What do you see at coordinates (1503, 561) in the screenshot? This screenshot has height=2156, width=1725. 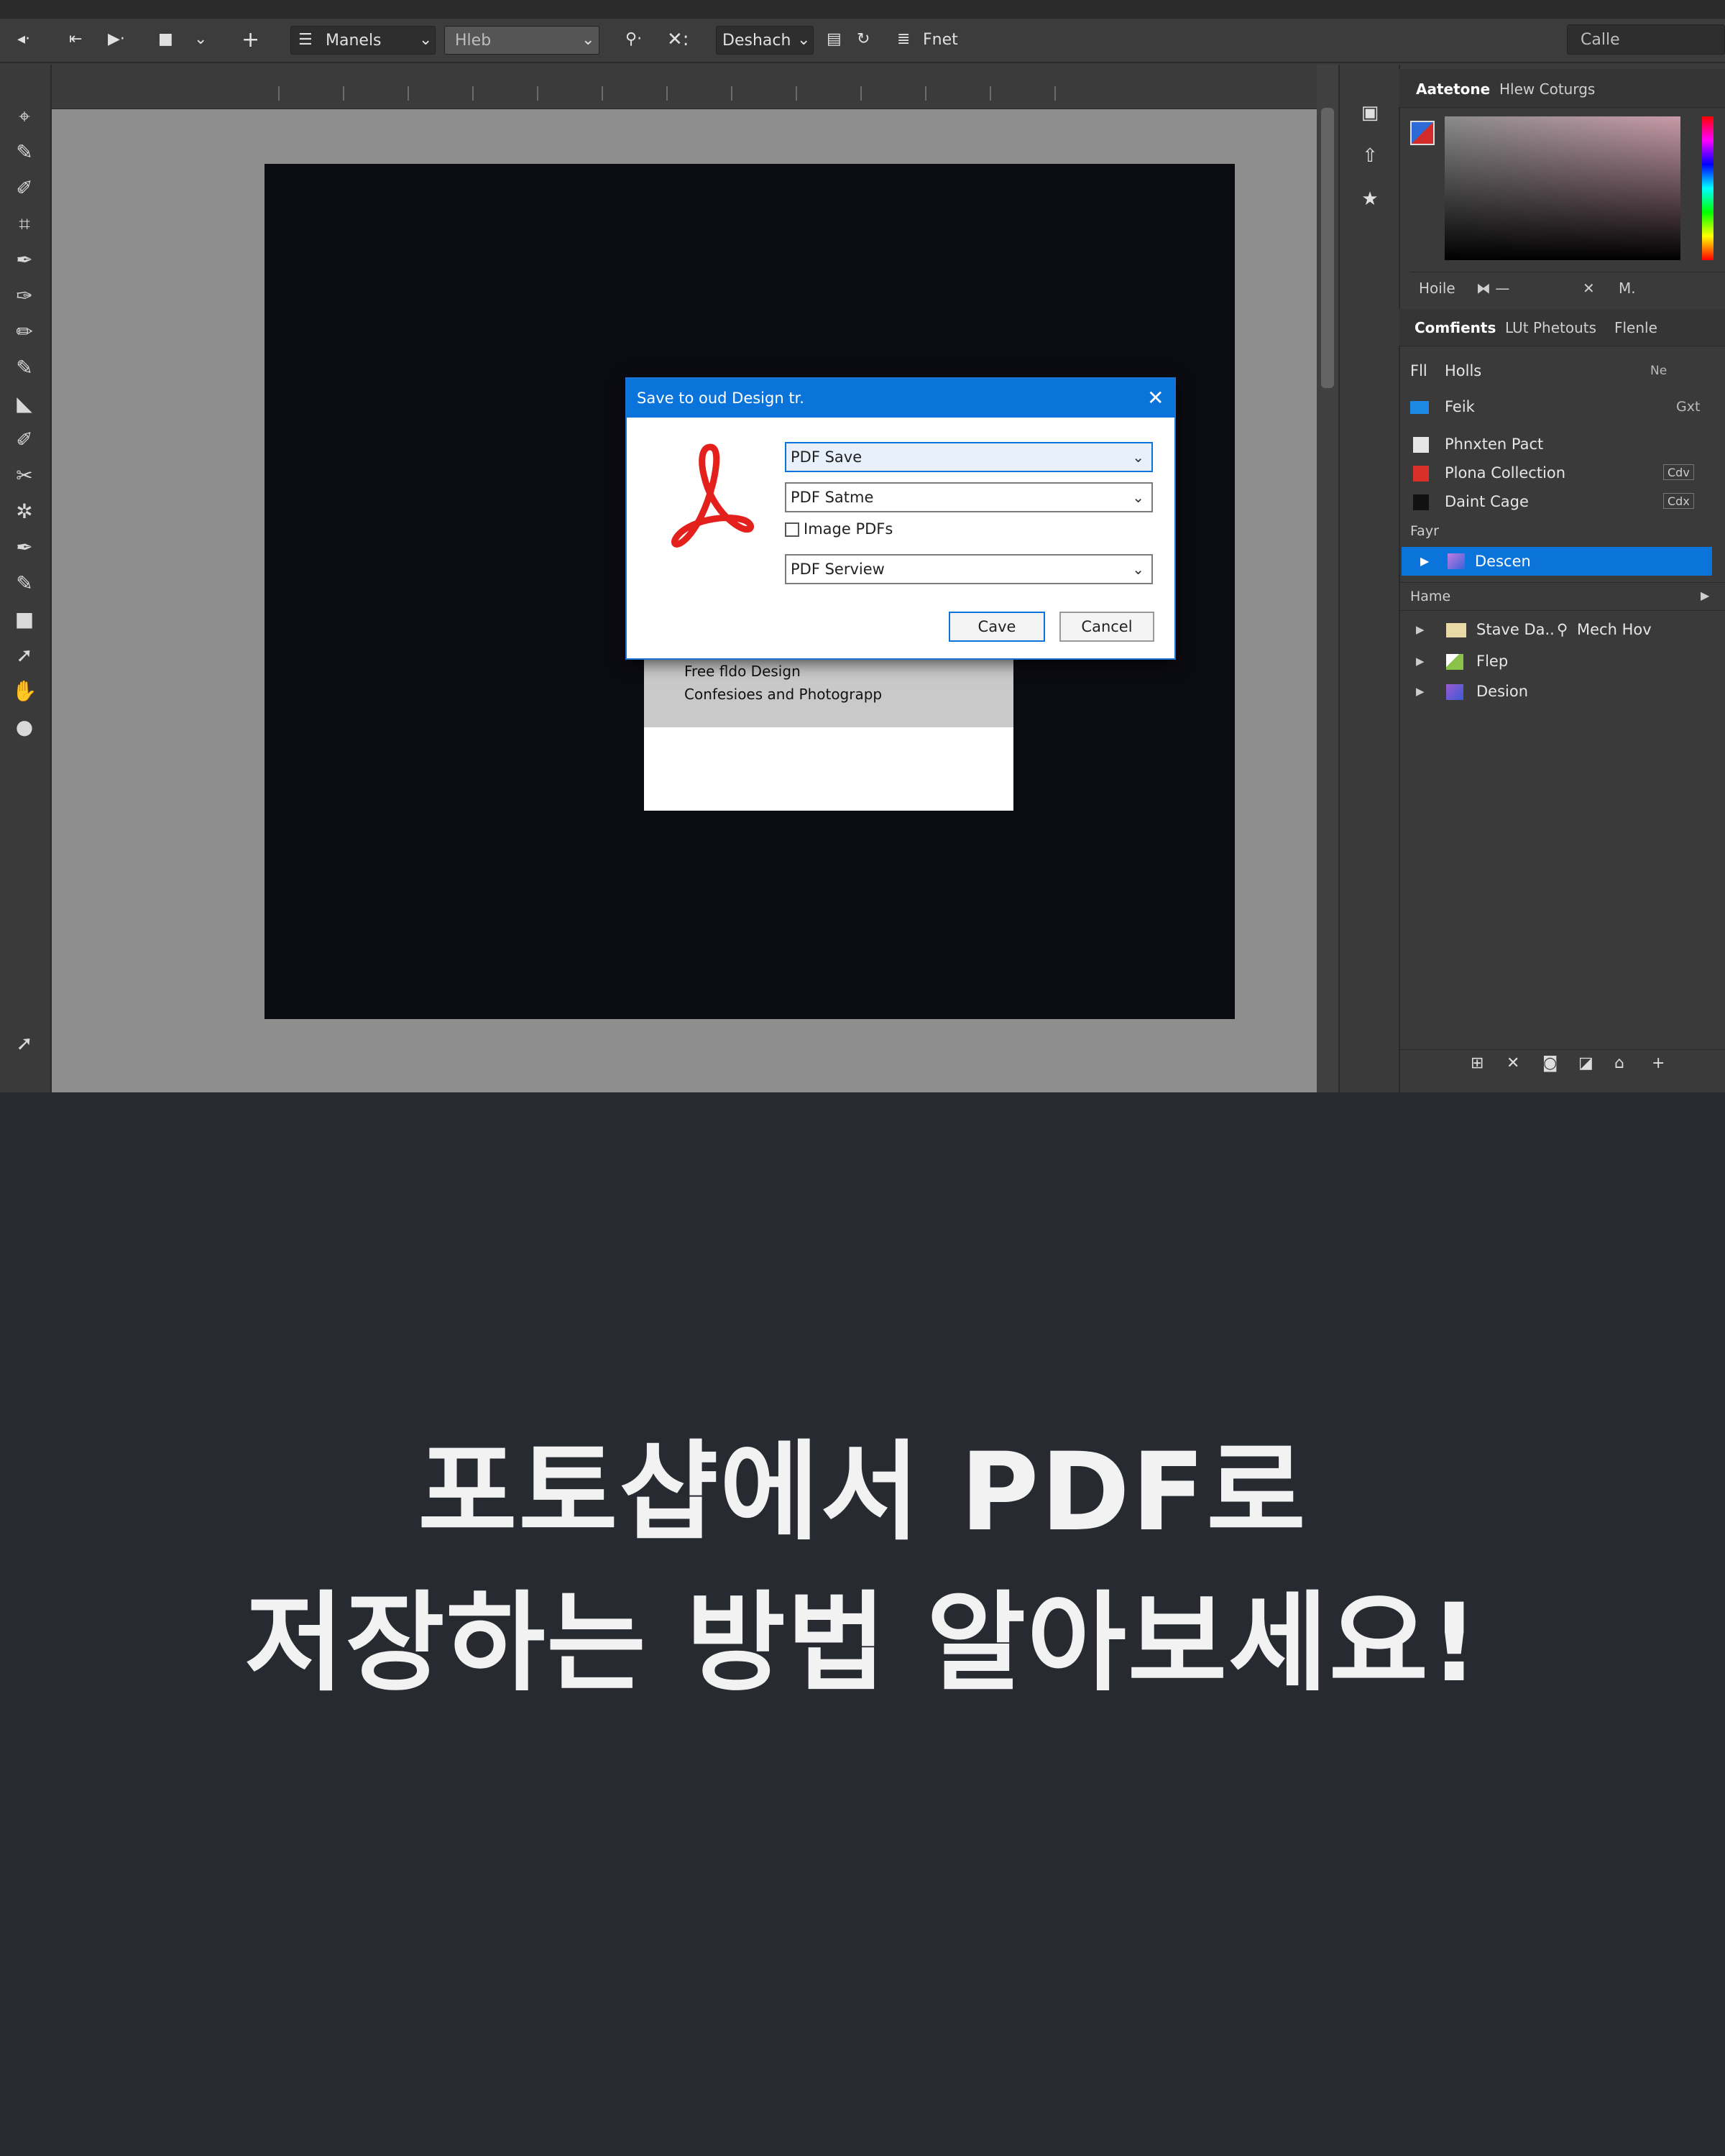 I see `layer-row-text: Descen` at bounding box center [1503, 561].